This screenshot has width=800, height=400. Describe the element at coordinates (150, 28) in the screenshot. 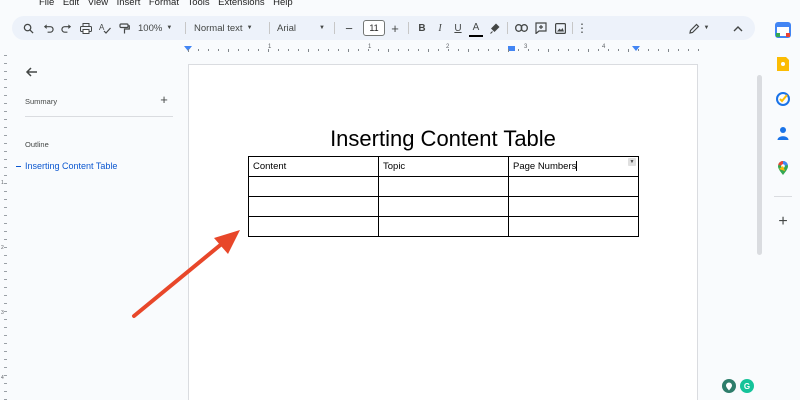

I see `zoom-value: 100%` at that location.